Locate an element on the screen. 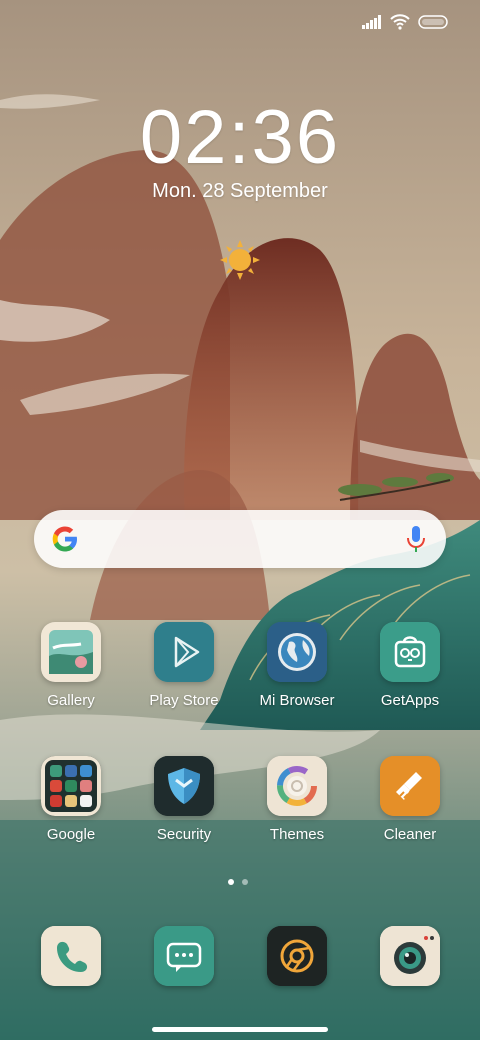 Image resolution: width=480 pixels, height=1040 pixels. app-label: Themes is located at coordinates (297, 834).